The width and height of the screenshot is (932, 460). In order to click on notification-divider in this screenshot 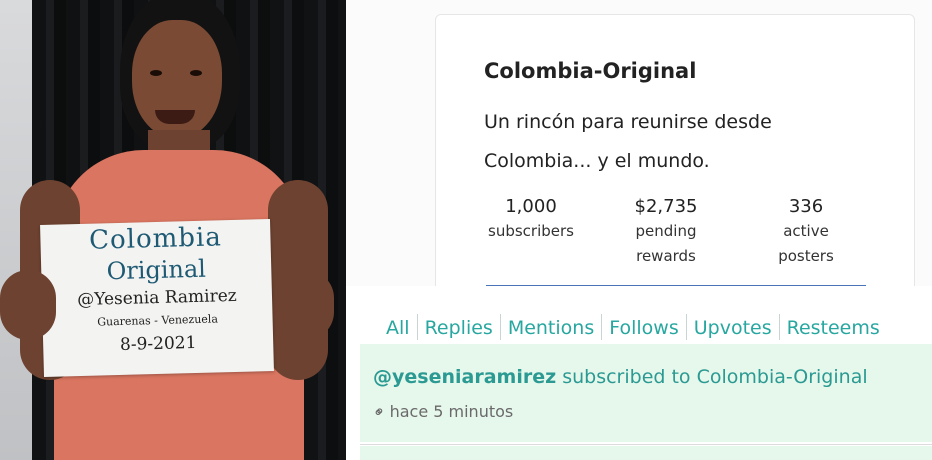, I will do `click(646, 444)`.